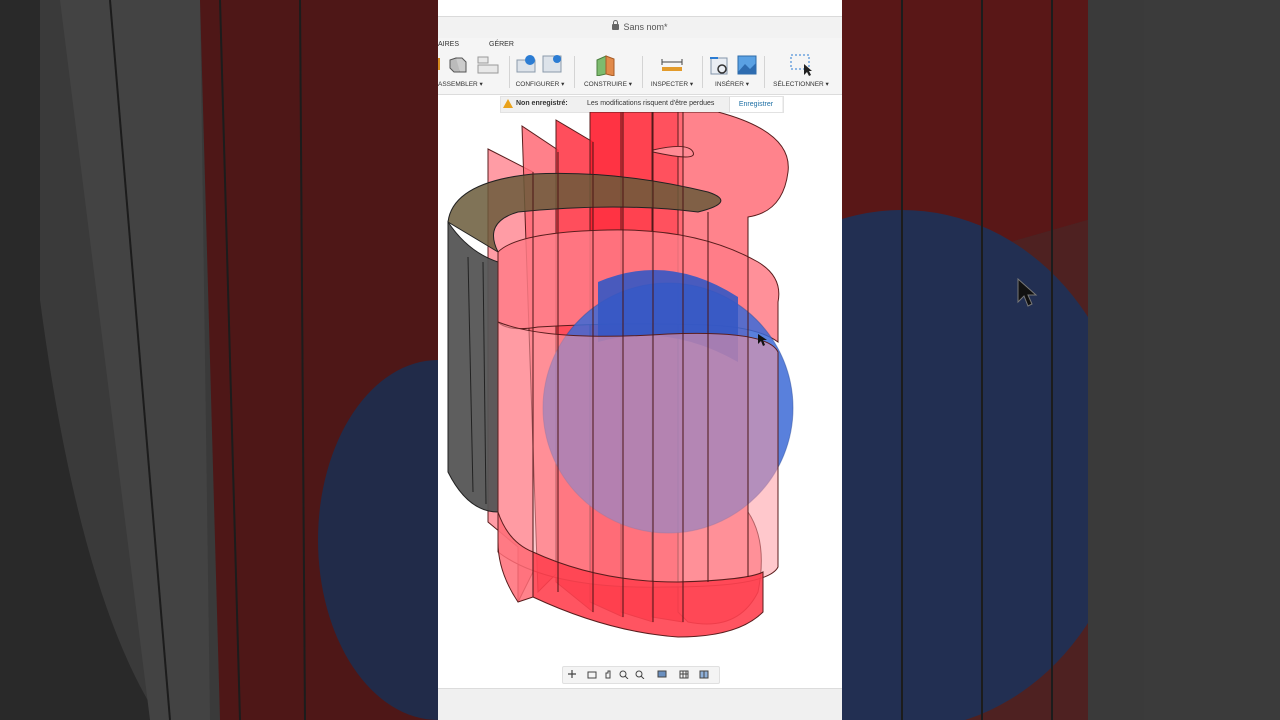  Describe the element at coordinates (572, 674) in the screenshot. I see `orbit-icon` at that location.